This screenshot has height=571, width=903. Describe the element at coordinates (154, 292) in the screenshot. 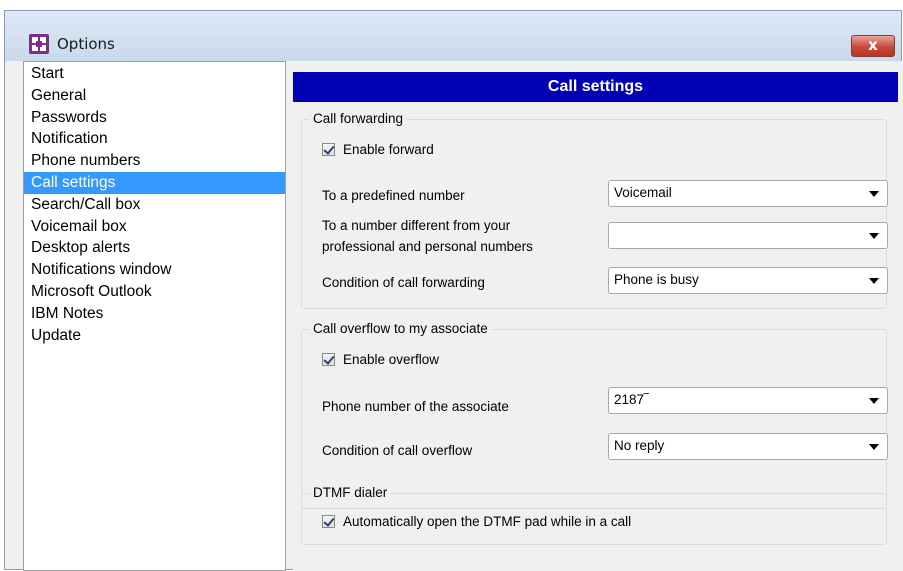

I see `nav-item-microsoft-outlook: Microsoft Outlook` at that location.